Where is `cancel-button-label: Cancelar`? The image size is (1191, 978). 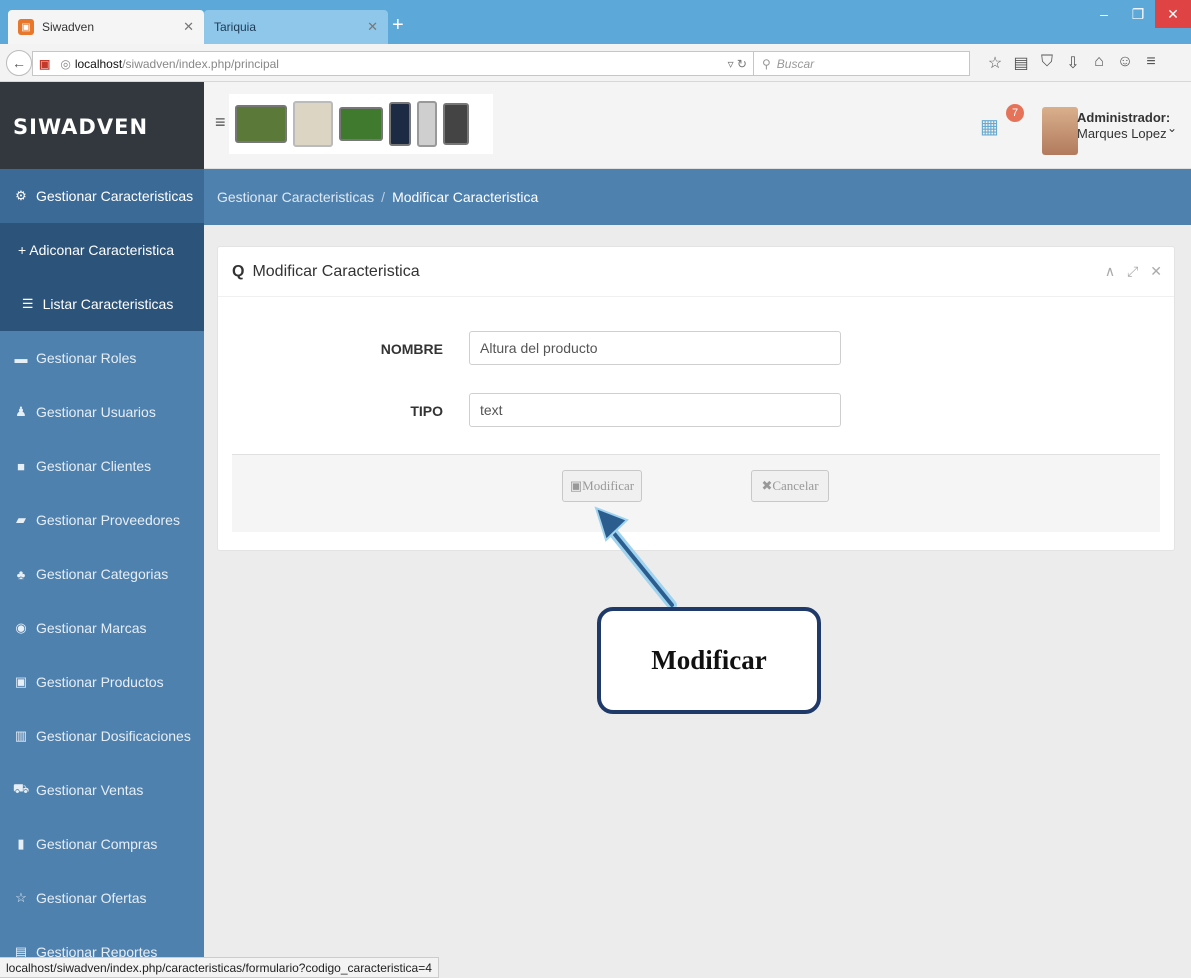
cancel-button-label: Cancelar is located at coordinates (795, 485).